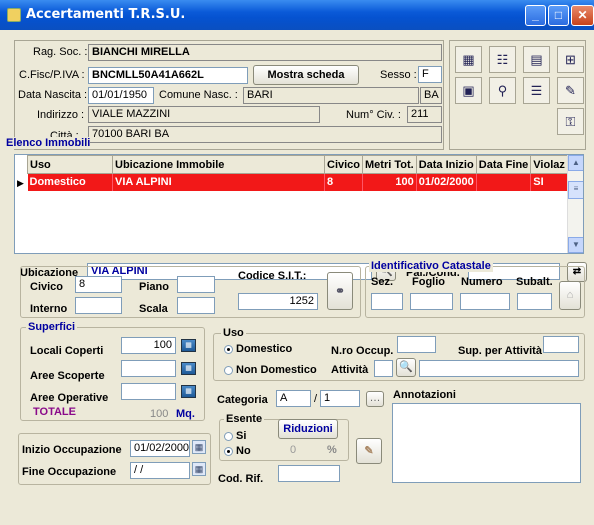 The height and width of the screenshot is (525, 594). I want to click on col-data-inizio: Data Inizio, so click(446, 164).